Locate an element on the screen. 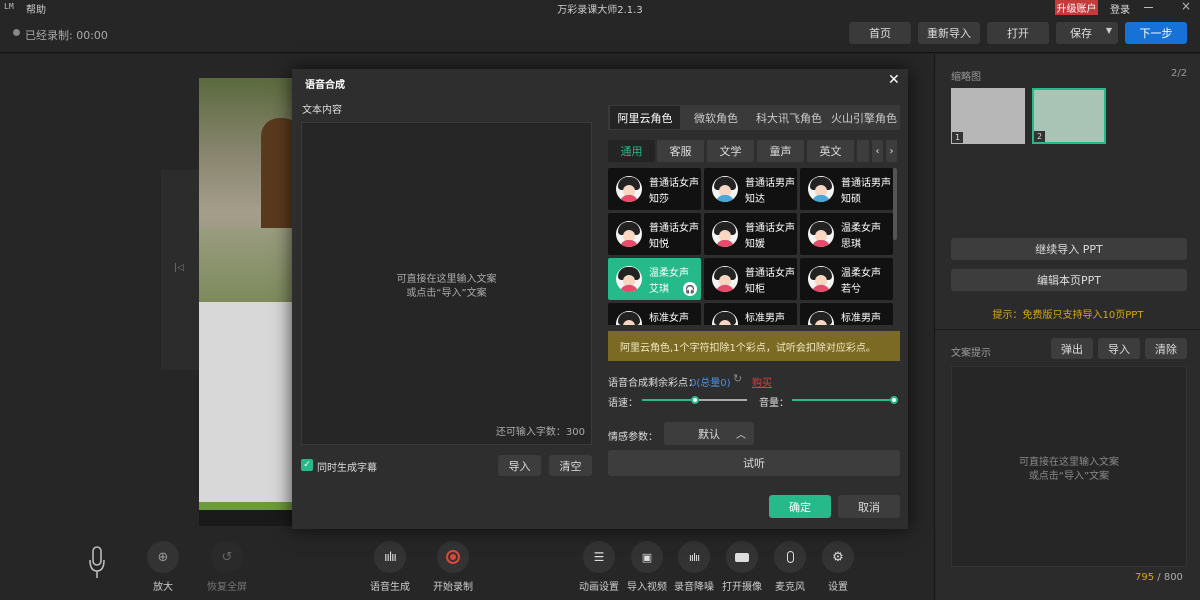 The image size is (1200, 600). collapse-left-icon: |◁ is located at coordinates (179, 268).